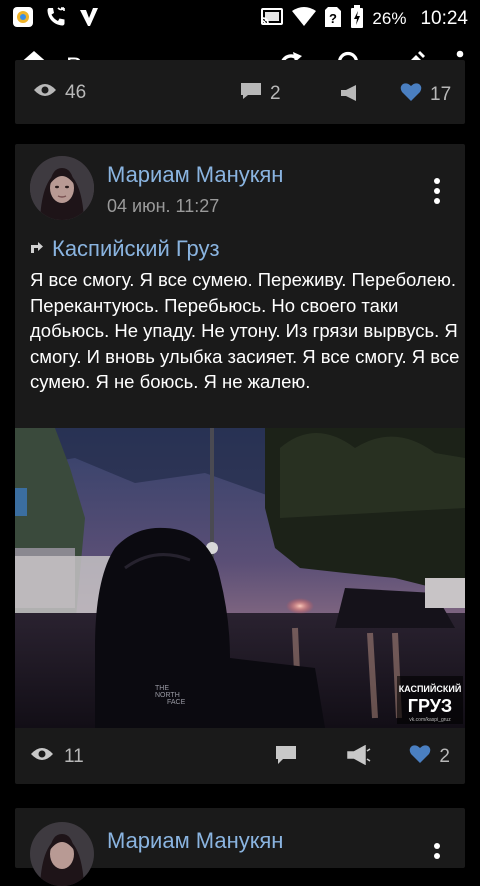 This screenshot has height=886, width=480. I want to click on repost-icon, so click(37, 249).